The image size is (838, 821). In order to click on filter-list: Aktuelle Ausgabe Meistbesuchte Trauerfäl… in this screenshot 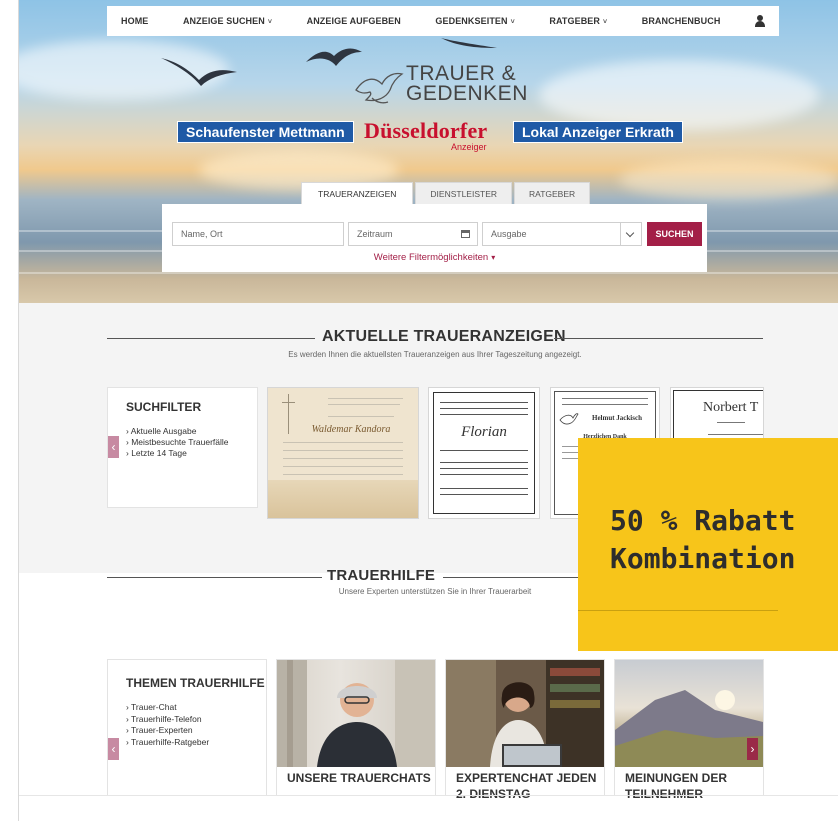, I will do `click(177, 442)`.